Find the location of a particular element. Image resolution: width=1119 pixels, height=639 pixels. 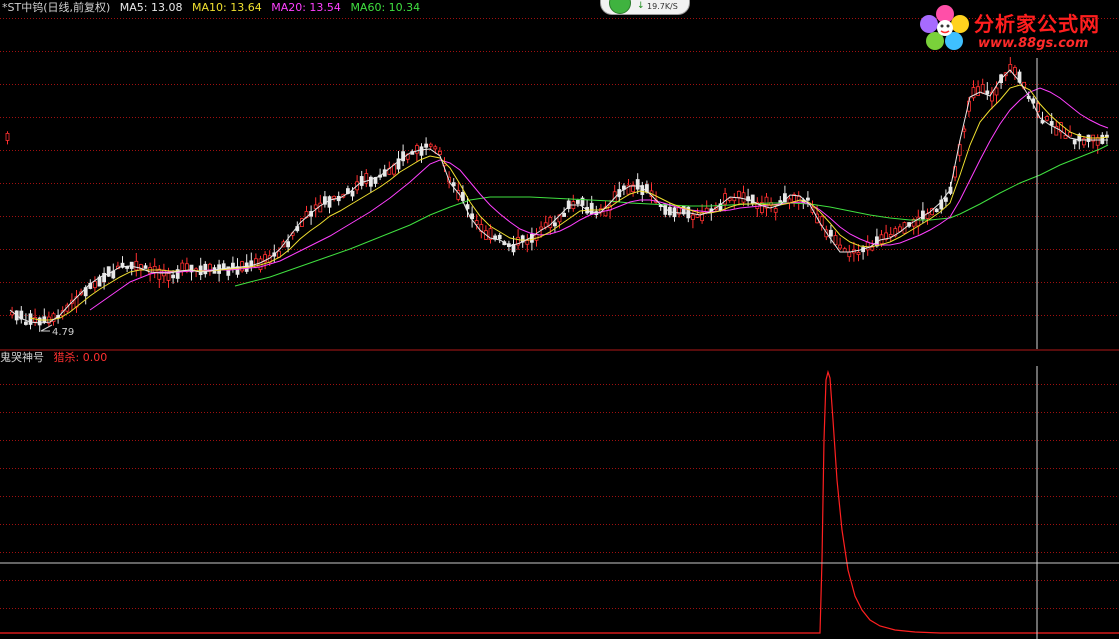

ma5-label: MA5: 13.08 is located at coordinates (151, 7).